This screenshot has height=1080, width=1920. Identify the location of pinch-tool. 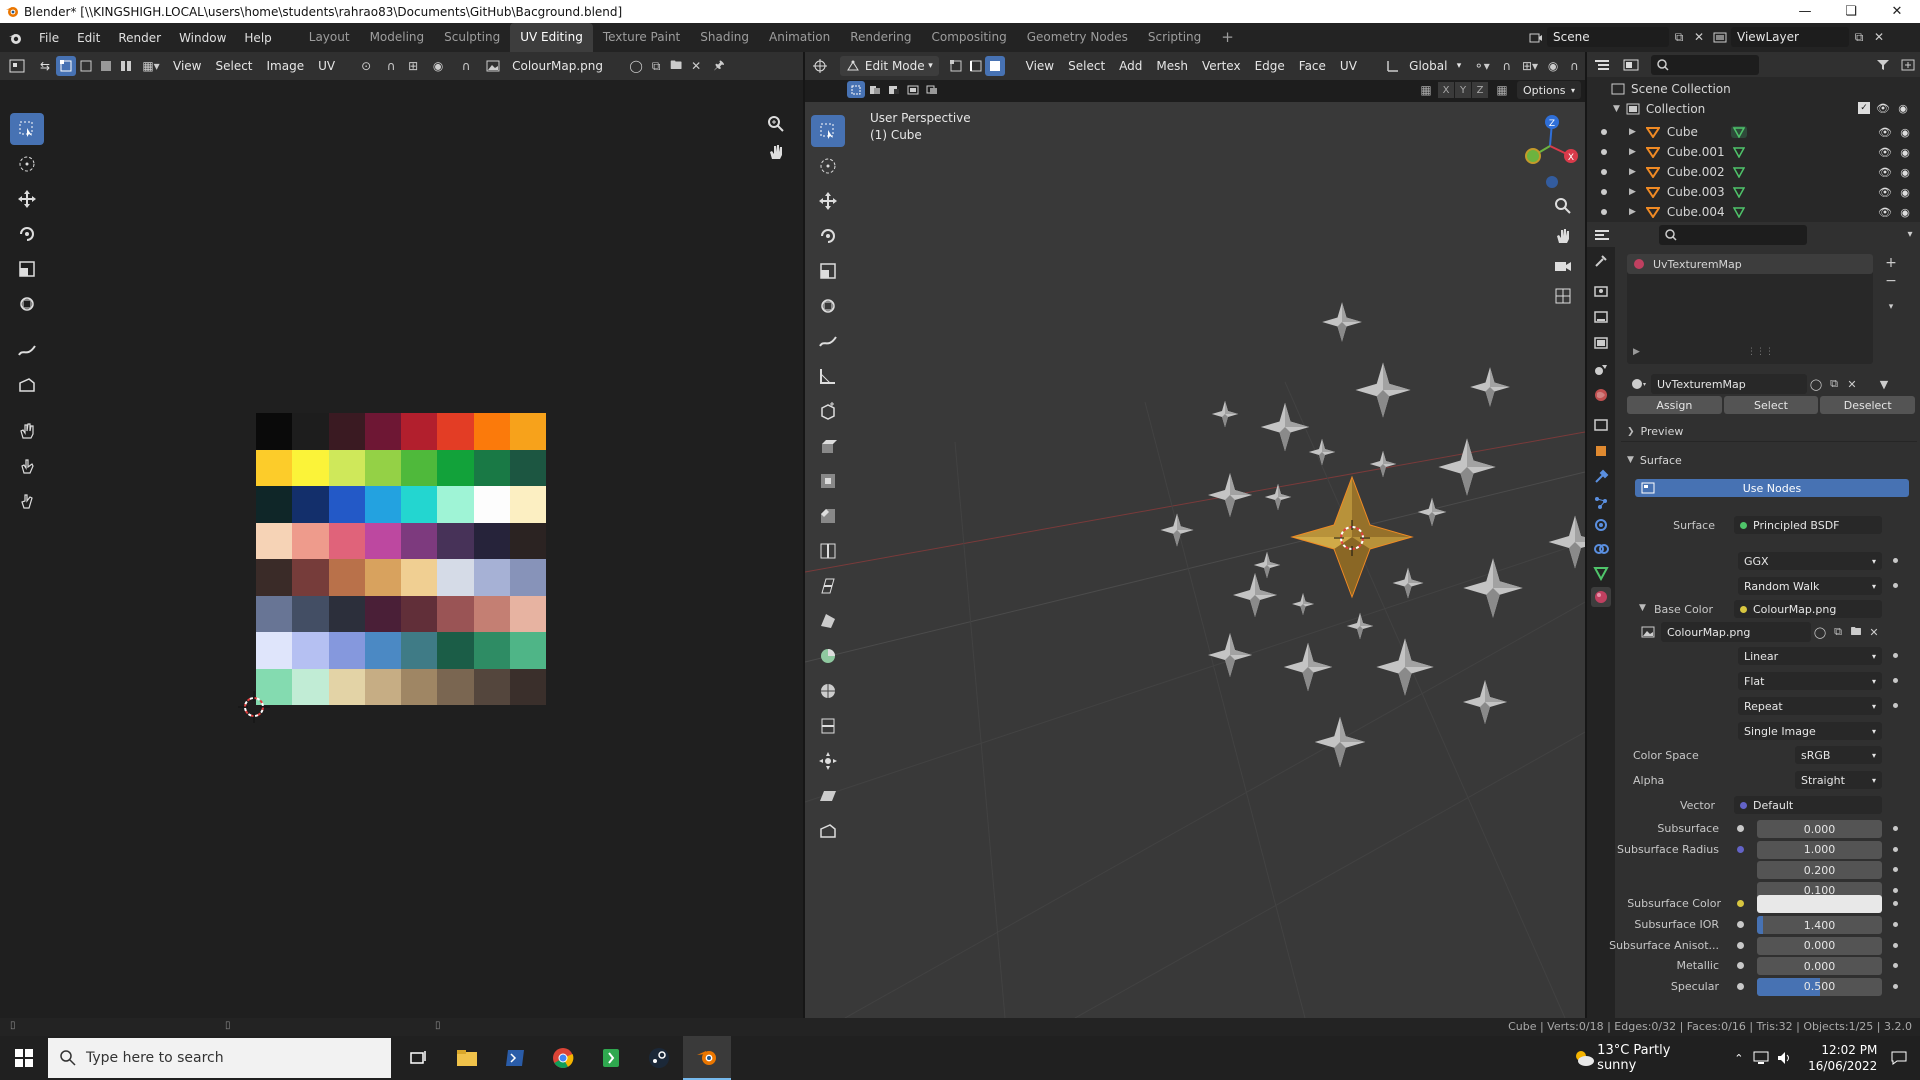
(27, 501).